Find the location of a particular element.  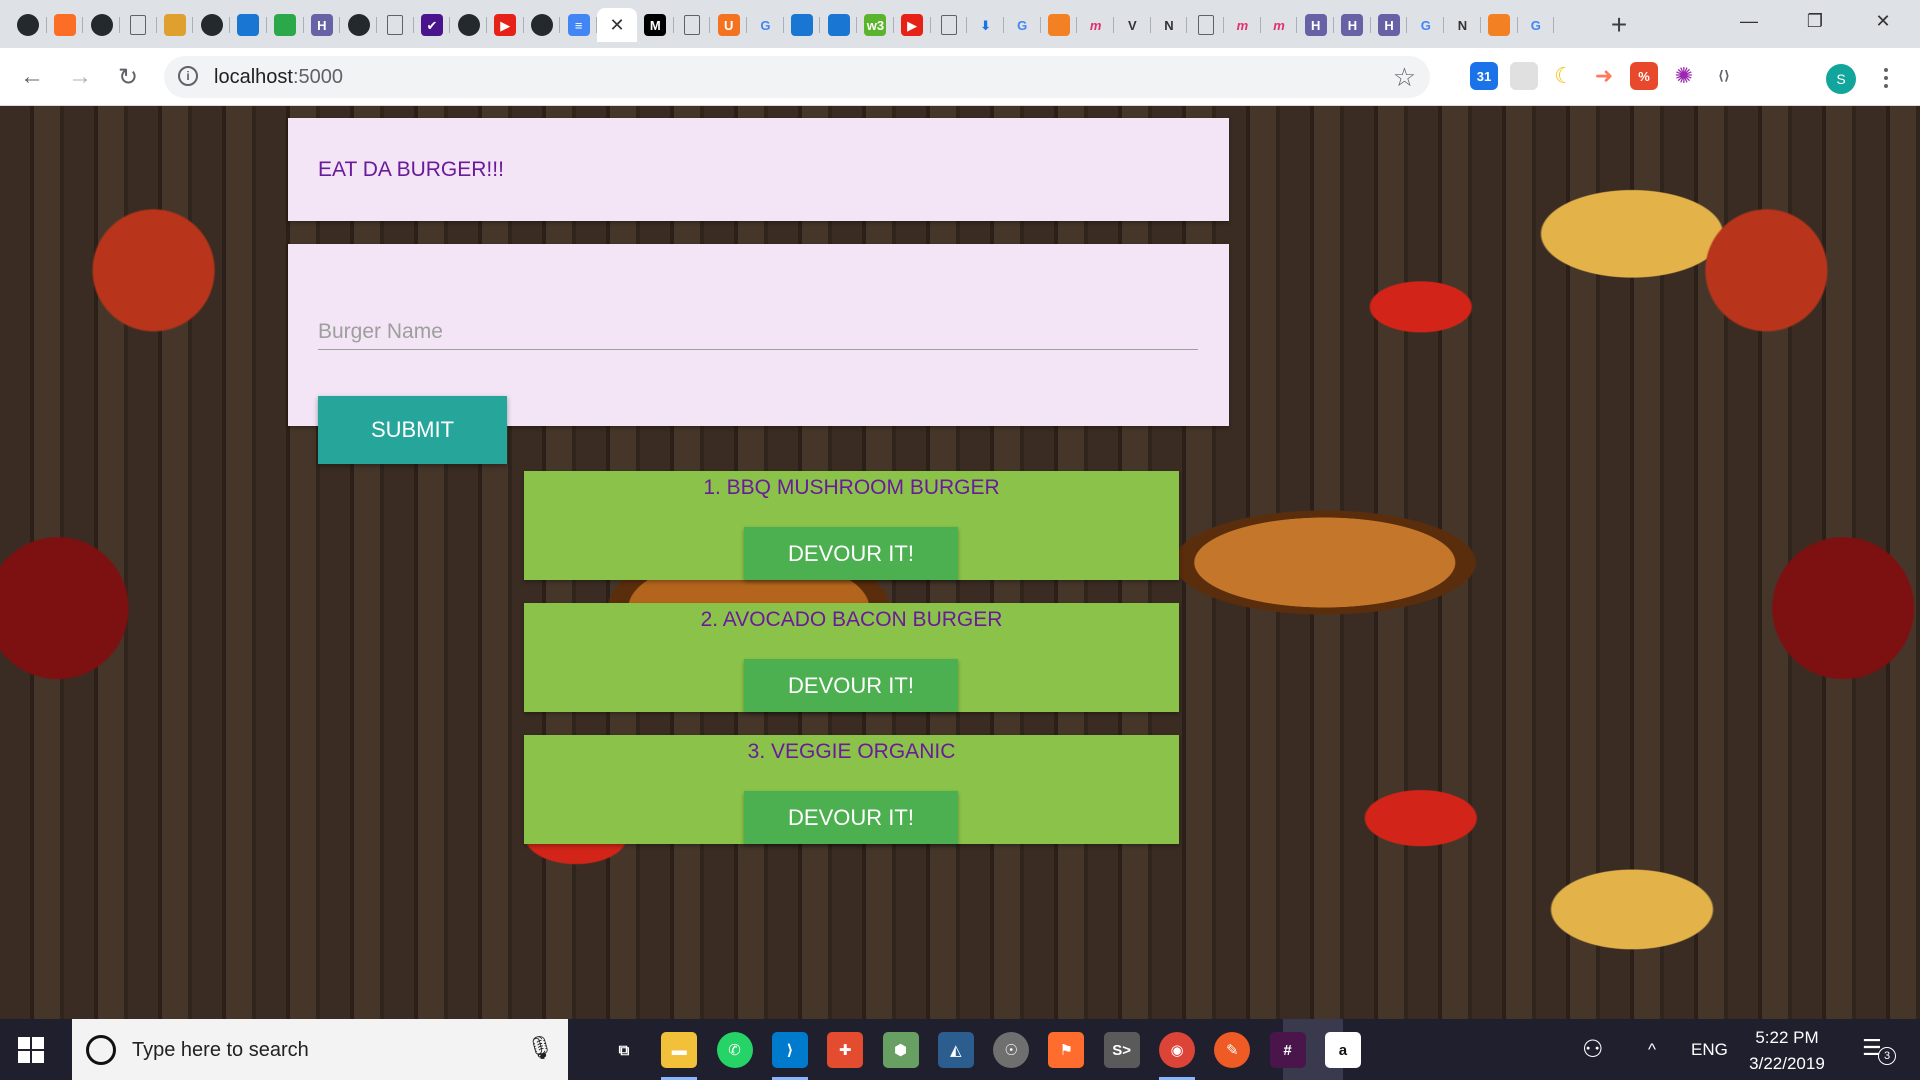

minimize-button: — is located at coordinates (1749, 21).